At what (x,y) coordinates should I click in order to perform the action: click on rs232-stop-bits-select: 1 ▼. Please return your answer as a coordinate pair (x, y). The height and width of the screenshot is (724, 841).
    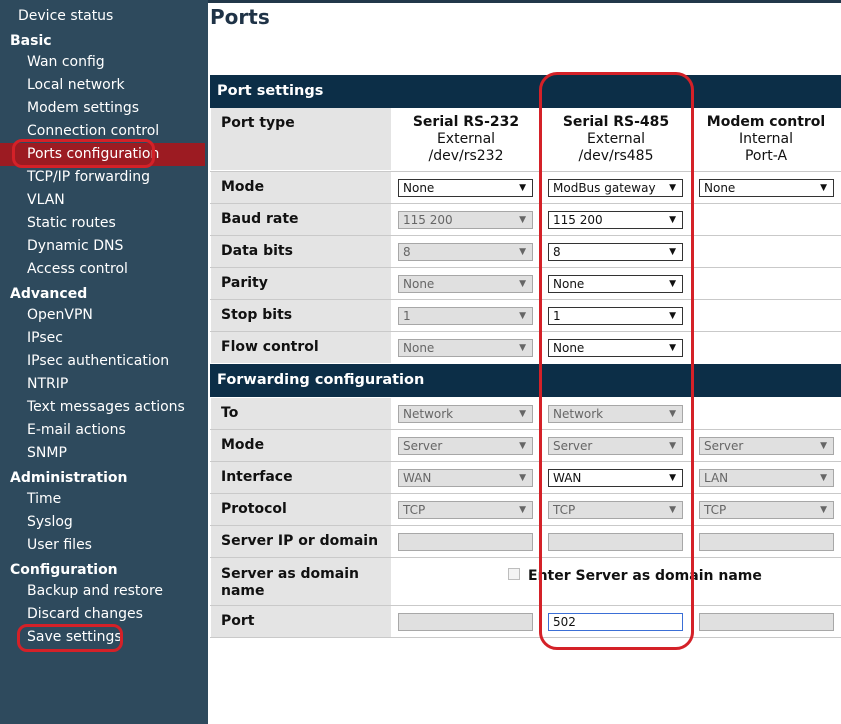
    Looking at the image, I should click on (465, 316).